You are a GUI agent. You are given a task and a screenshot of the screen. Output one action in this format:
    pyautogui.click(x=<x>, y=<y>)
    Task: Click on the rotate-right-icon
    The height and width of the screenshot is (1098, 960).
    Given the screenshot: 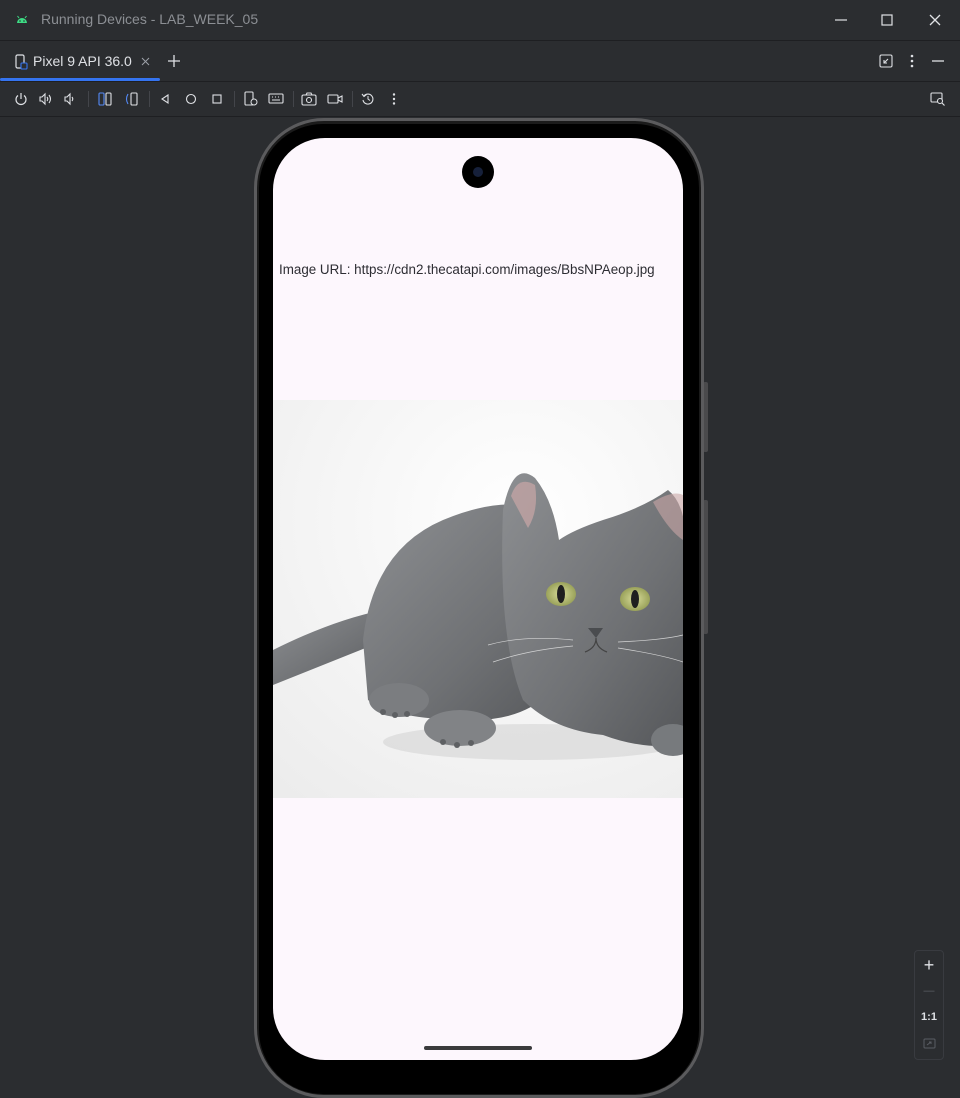 What is the action you would take?
    pyautogui.click(x=131, y=99)
    